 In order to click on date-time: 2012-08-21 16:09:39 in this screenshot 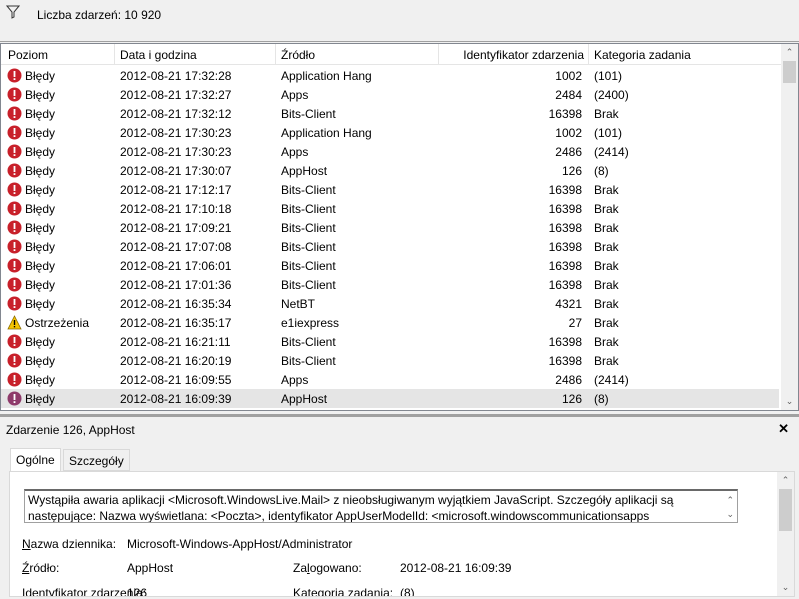, I will do `click(176, 399)`.